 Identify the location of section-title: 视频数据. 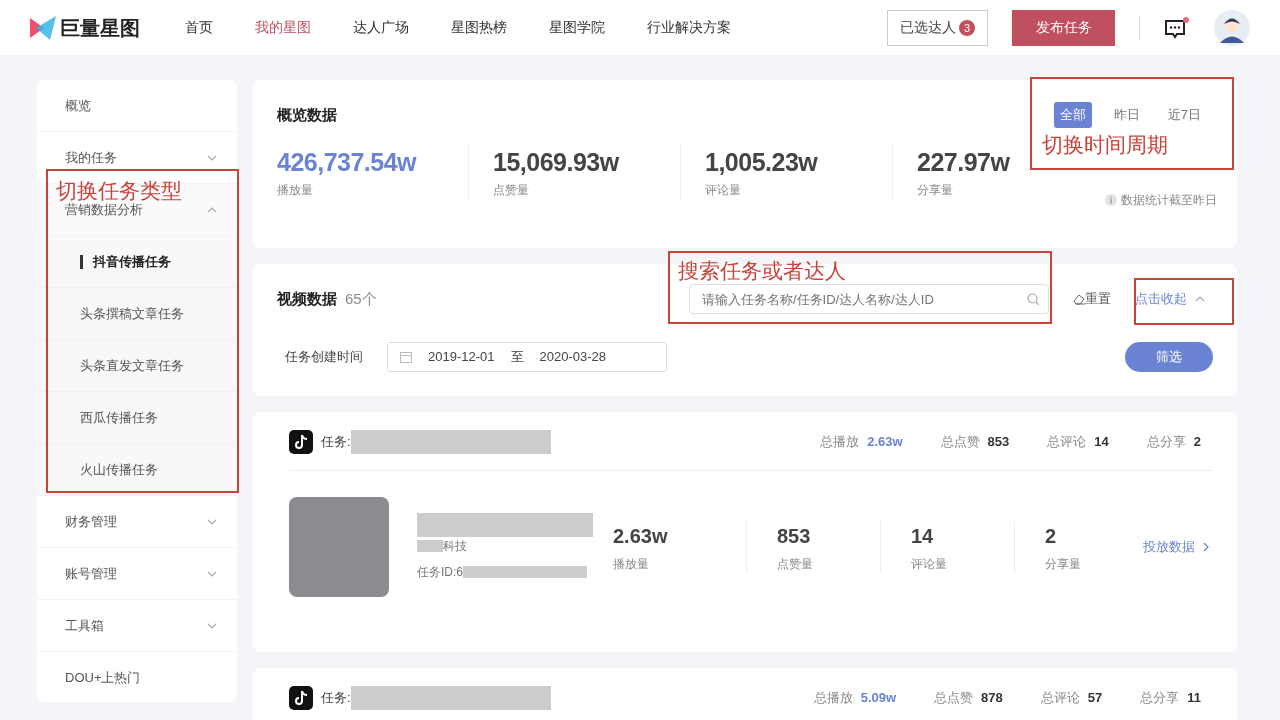
(307, 298).